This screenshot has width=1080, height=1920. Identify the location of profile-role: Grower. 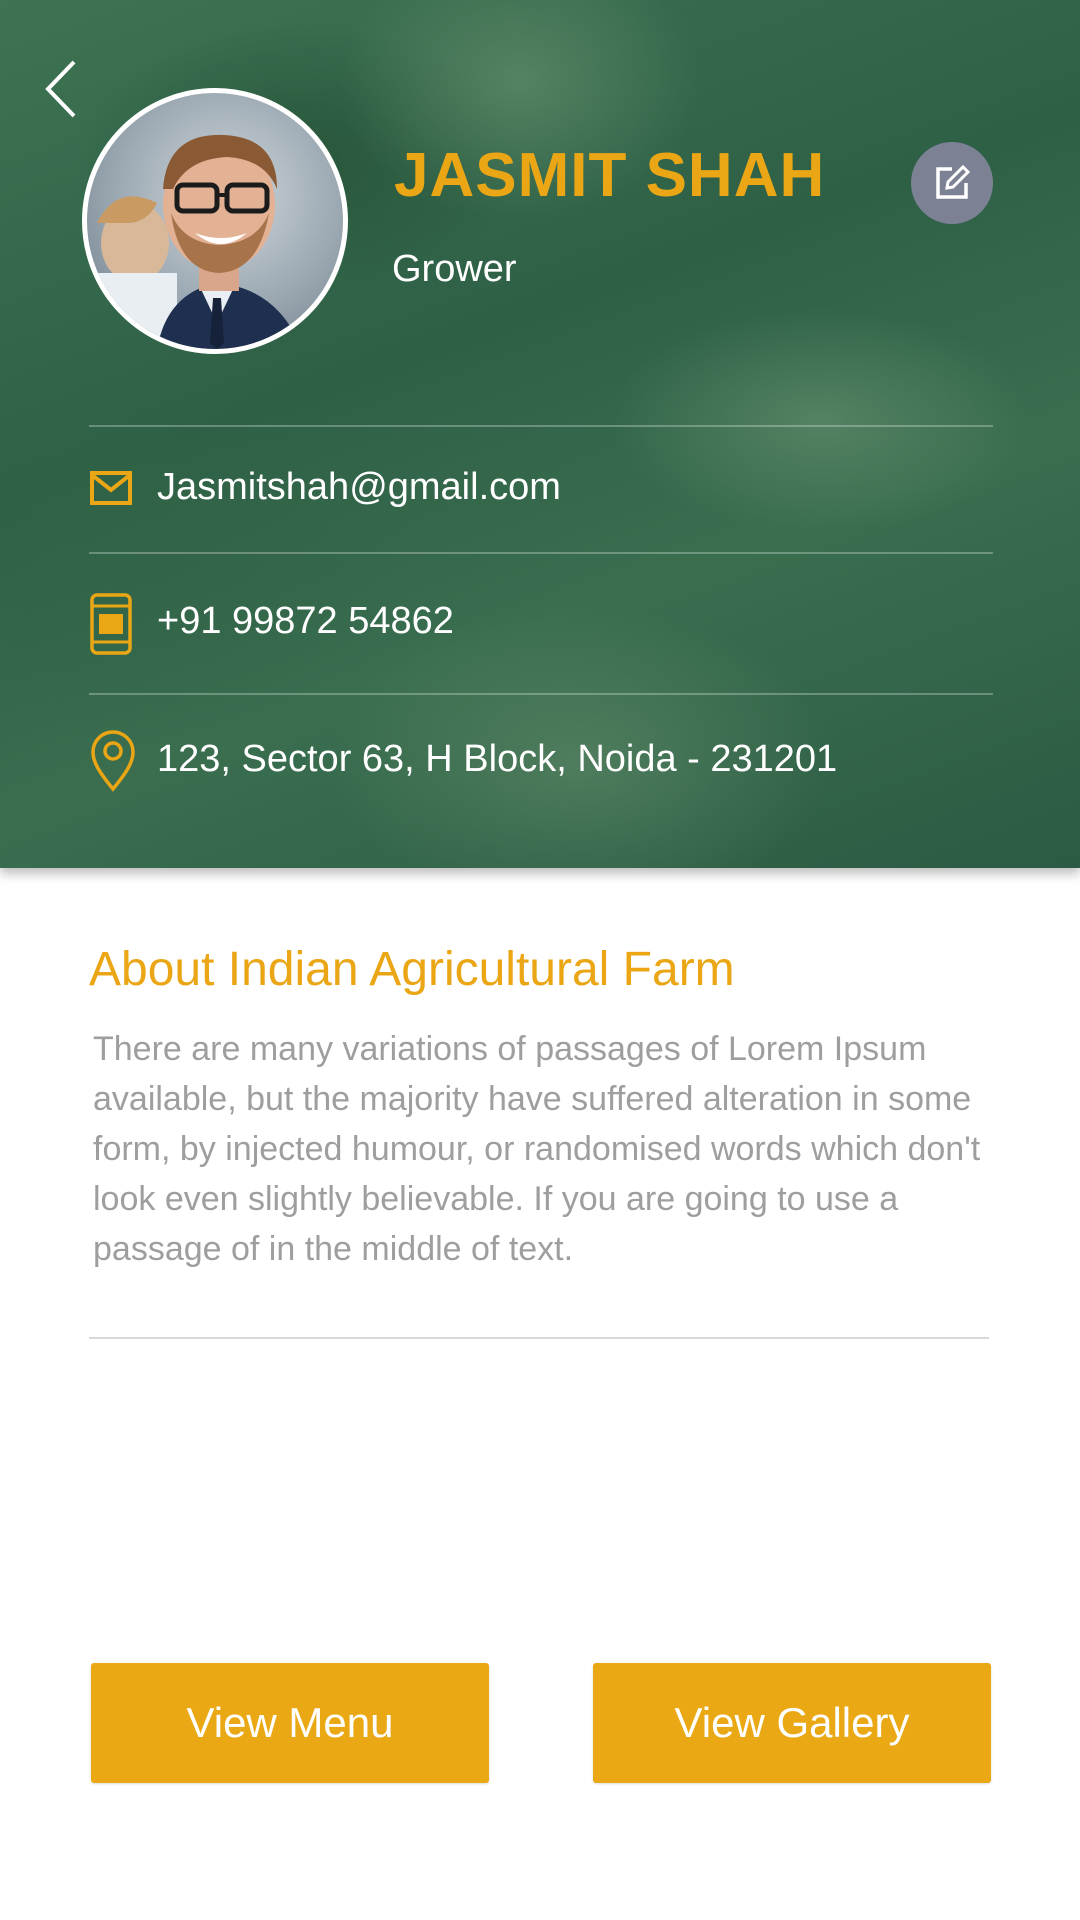
(454, 269).